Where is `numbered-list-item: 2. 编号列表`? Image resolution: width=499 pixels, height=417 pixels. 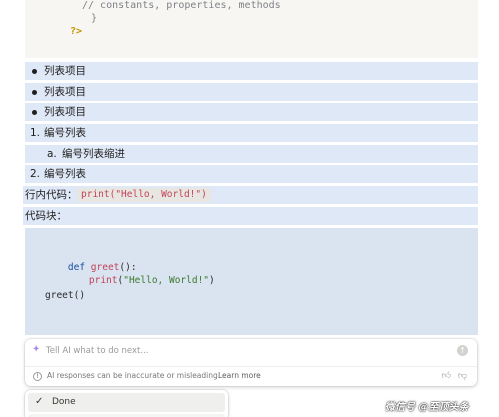
numbered-list-item: 2. 编号列表 is located at coordinates (251, 174).